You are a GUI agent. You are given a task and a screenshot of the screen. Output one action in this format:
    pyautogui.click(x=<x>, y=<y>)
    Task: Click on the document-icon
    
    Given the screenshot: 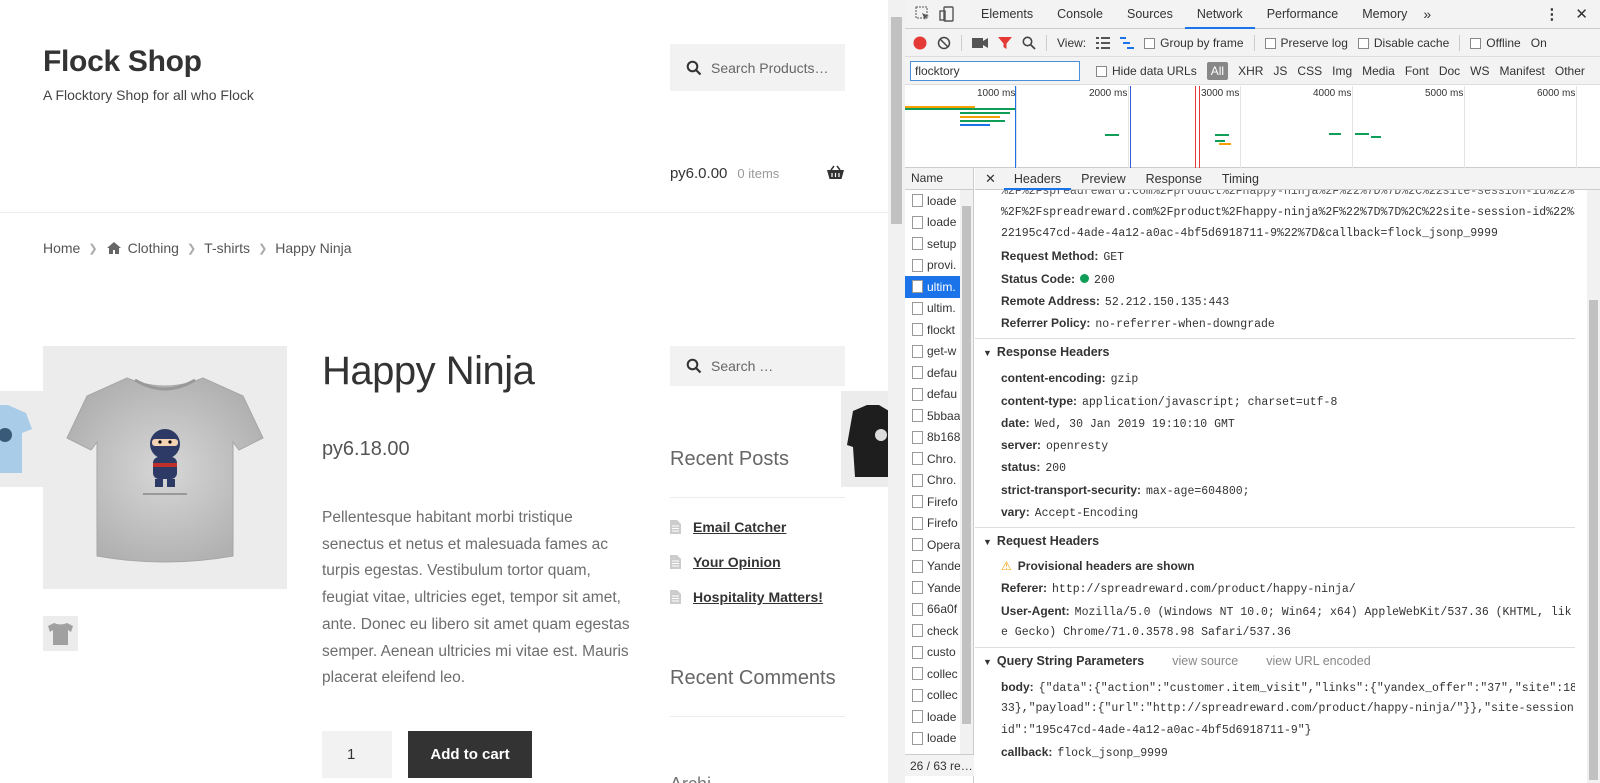 What is the action you would take?
    pyautogui.click(x=675, y=527)
    